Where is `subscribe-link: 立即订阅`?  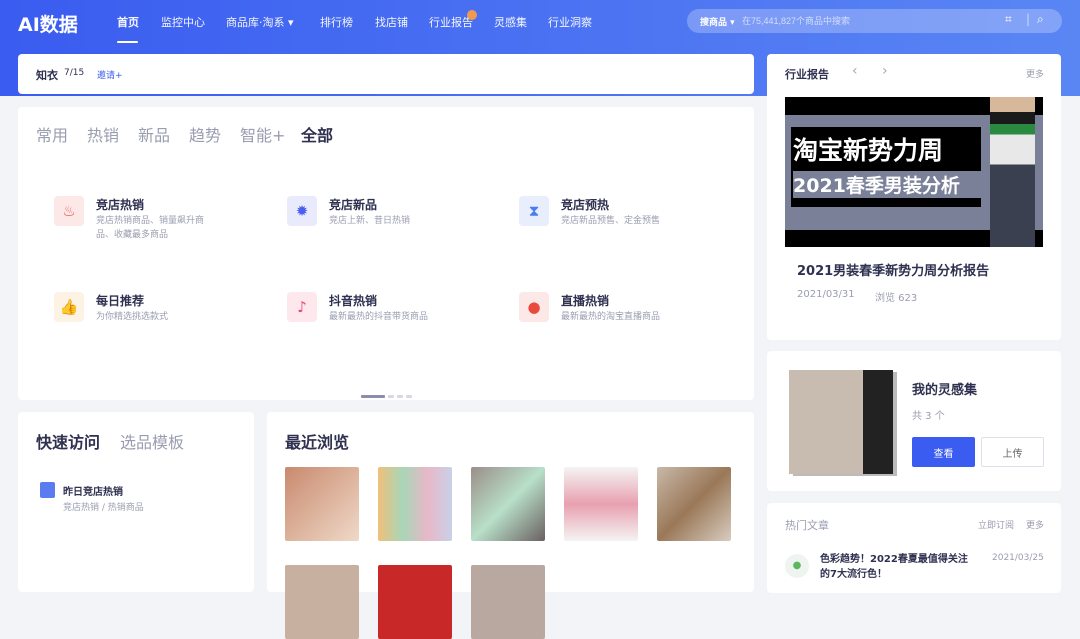
subscribe-link: 立即订阅 is located at coordinates (996, 524).